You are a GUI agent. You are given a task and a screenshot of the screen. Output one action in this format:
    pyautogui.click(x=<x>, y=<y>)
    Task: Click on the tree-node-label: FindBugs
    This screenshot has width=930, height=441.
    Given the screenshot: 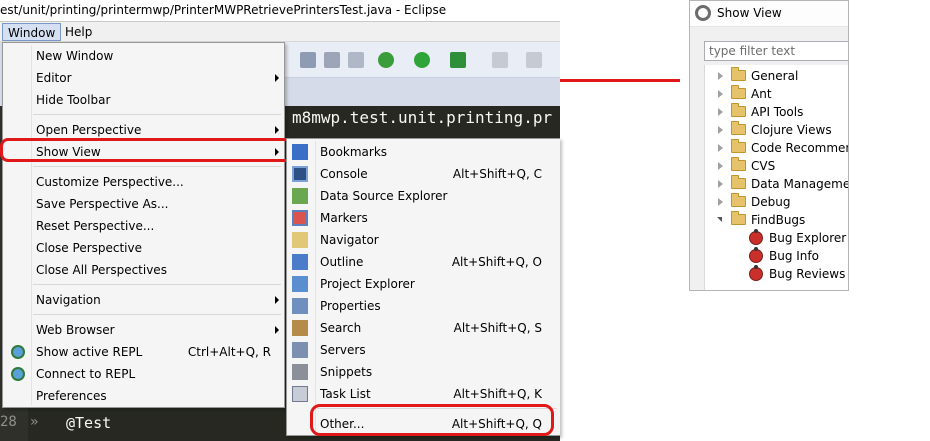 What is the action you would take?
    pyautogui.click(x=778, y=220)
    